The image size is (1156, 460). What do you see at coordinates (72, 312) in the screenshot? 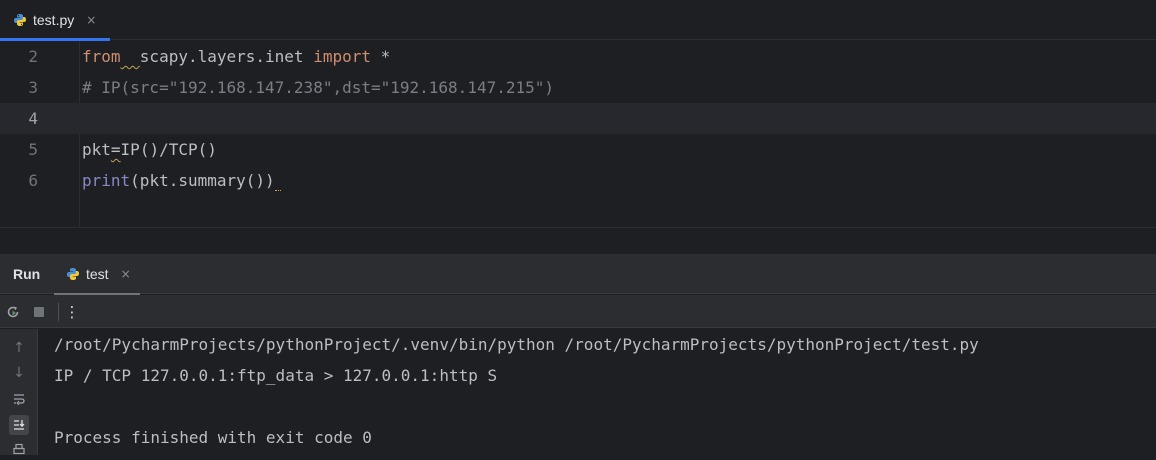
I see `more-vertical-icon: ⋮` at bounding box center [72, 312].